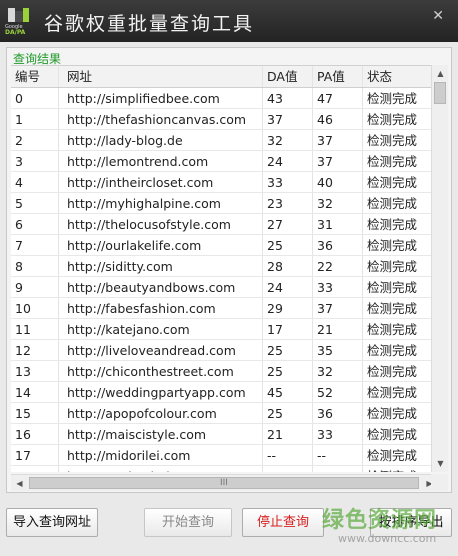  I want to click on row-da: --, so click(288, 455).